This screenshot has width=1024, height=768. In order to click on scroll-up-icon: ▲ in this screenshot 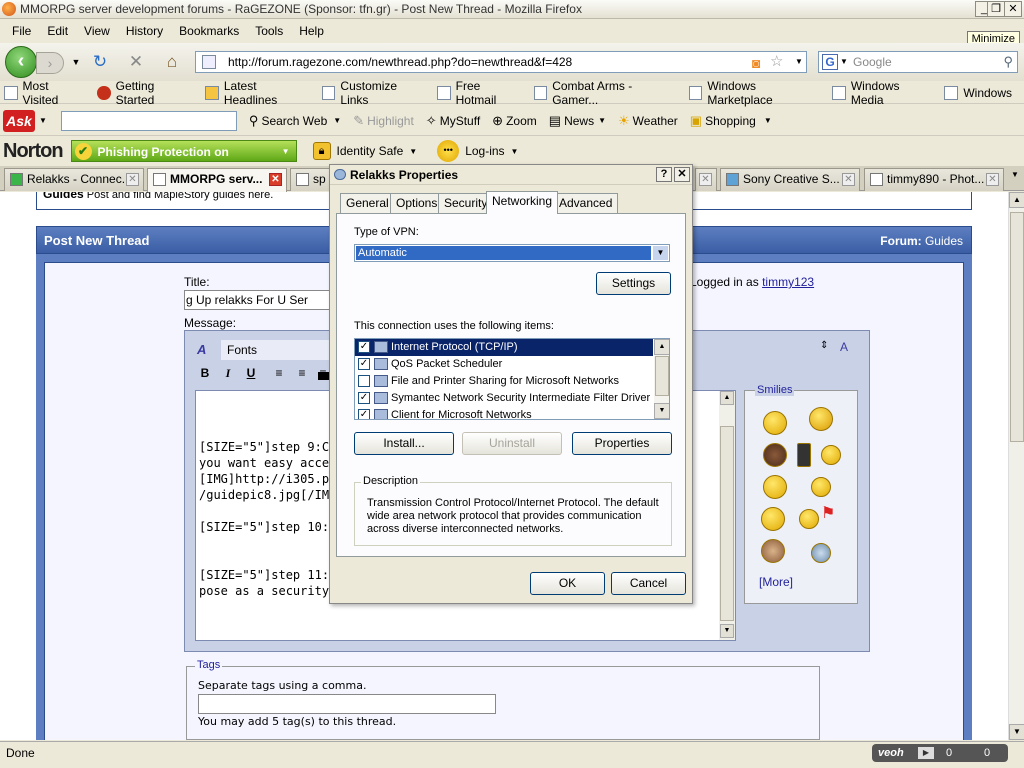, I will do `click(661, 347)`.